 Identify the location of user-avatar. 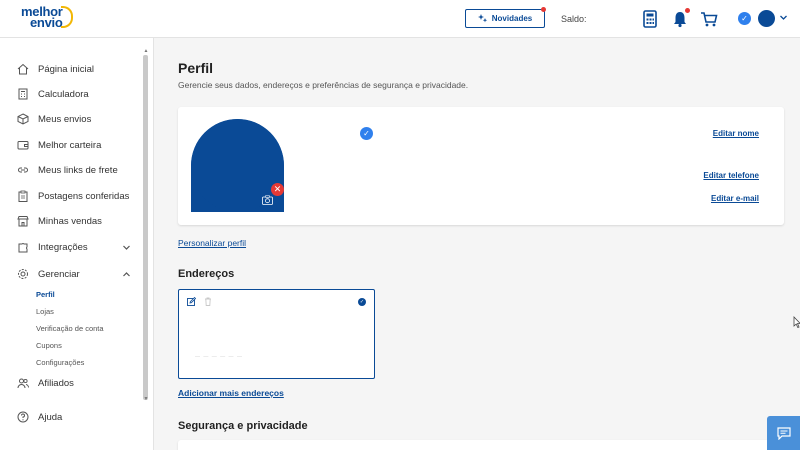
(766, 18).